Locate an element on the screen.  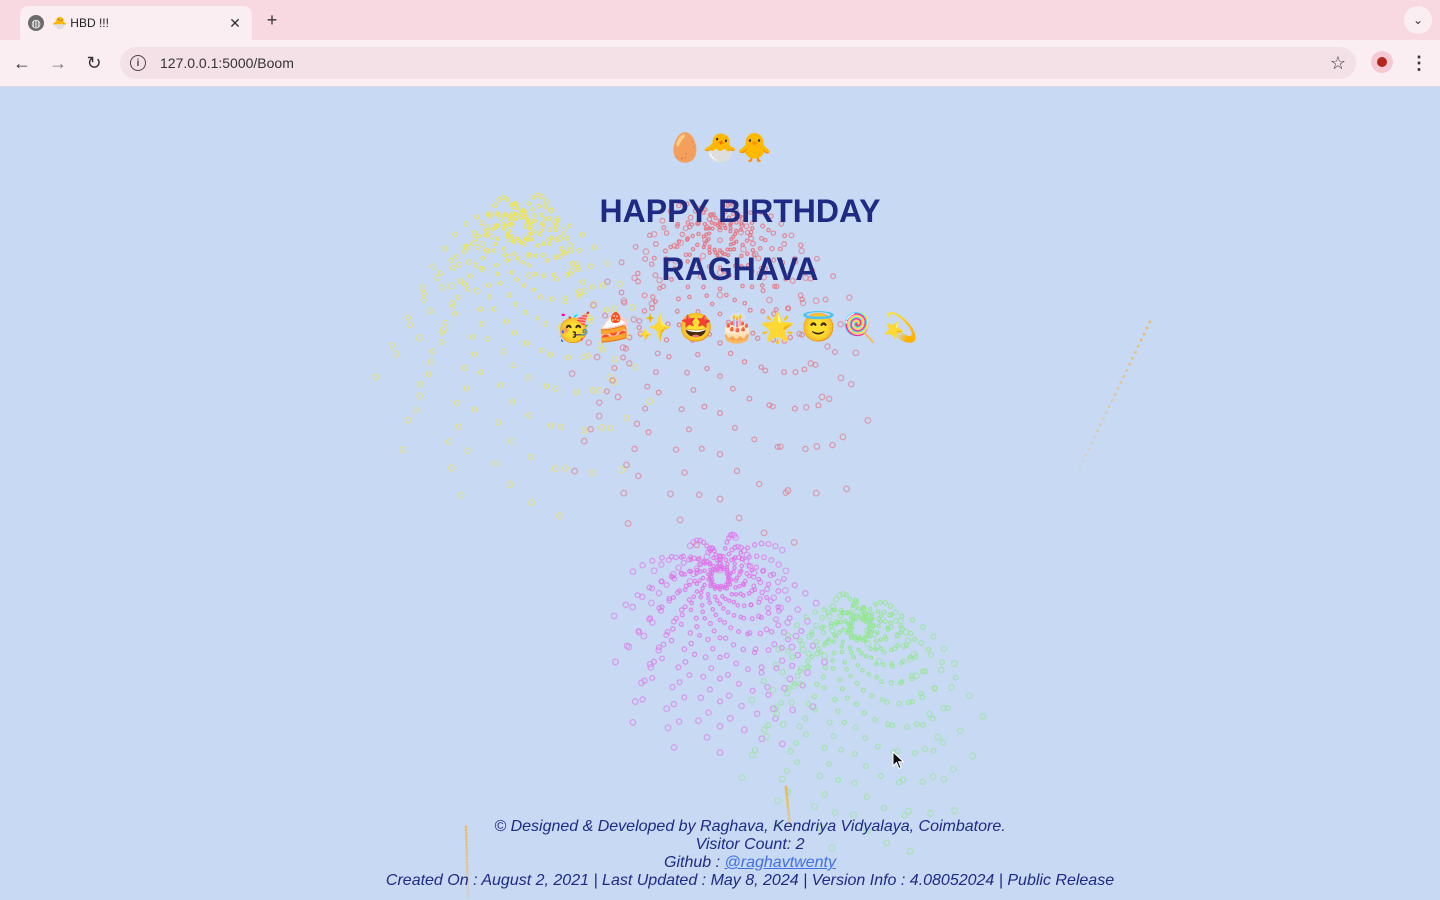
browser-toolbar: ← → ↻ i 127.0.0.1:5000/Boom ☆ ⋮ is located at coordinates (720, 63).